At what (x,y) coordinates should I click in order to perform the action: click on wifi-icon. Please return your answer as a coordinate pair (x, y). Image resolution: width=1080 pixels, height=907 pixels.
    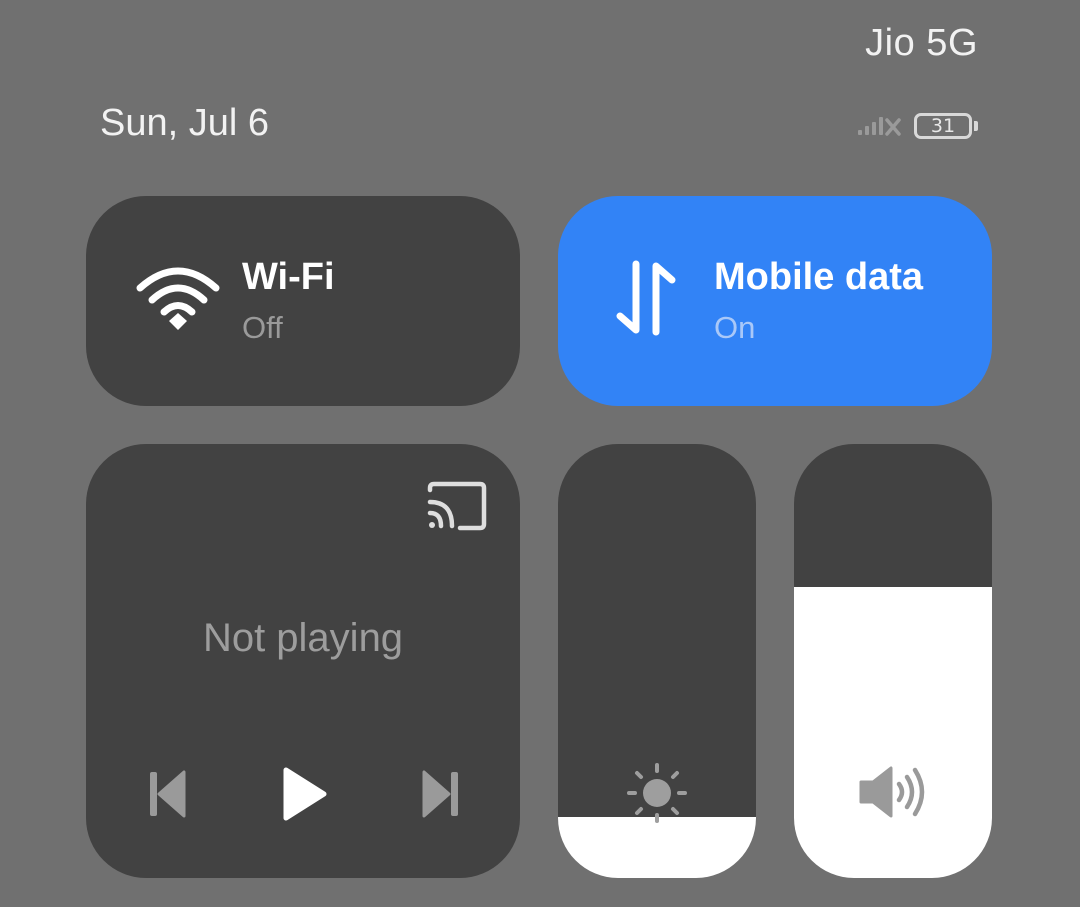
    Looking at the image, I should click on (178, 298).